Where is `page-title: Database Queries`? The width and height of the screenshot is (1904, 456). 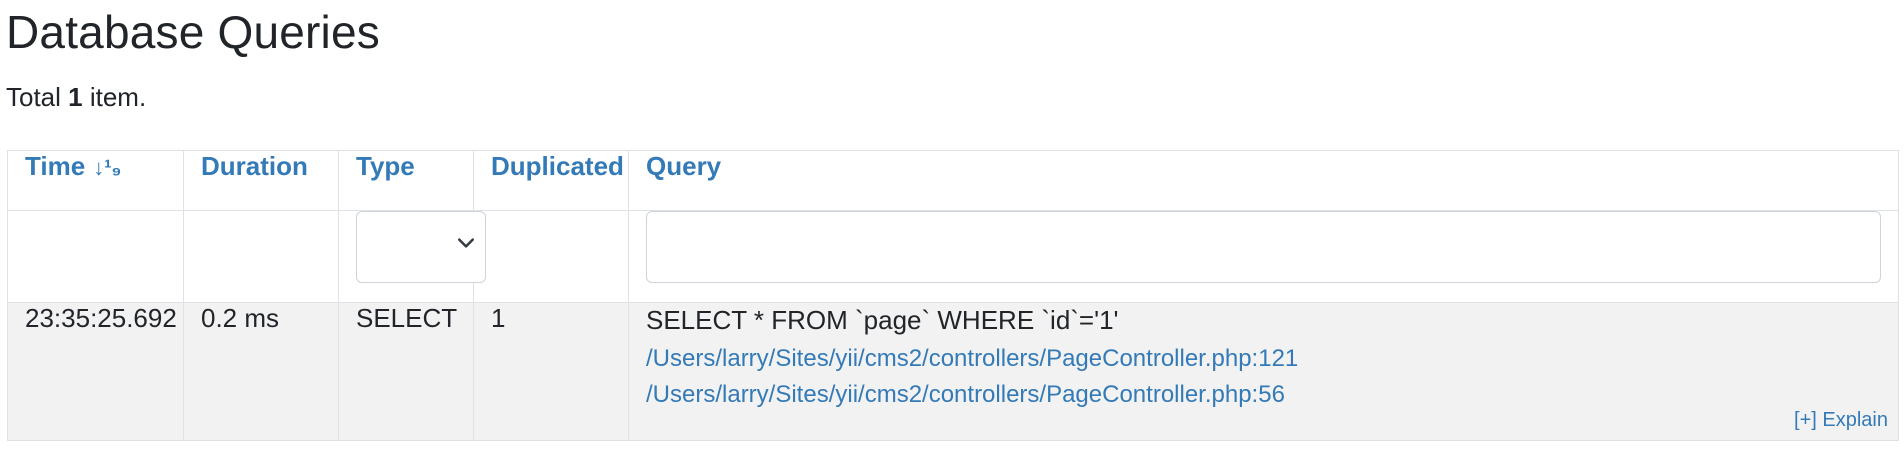 page-title: Database Queries is located at coordinates (193, 32).